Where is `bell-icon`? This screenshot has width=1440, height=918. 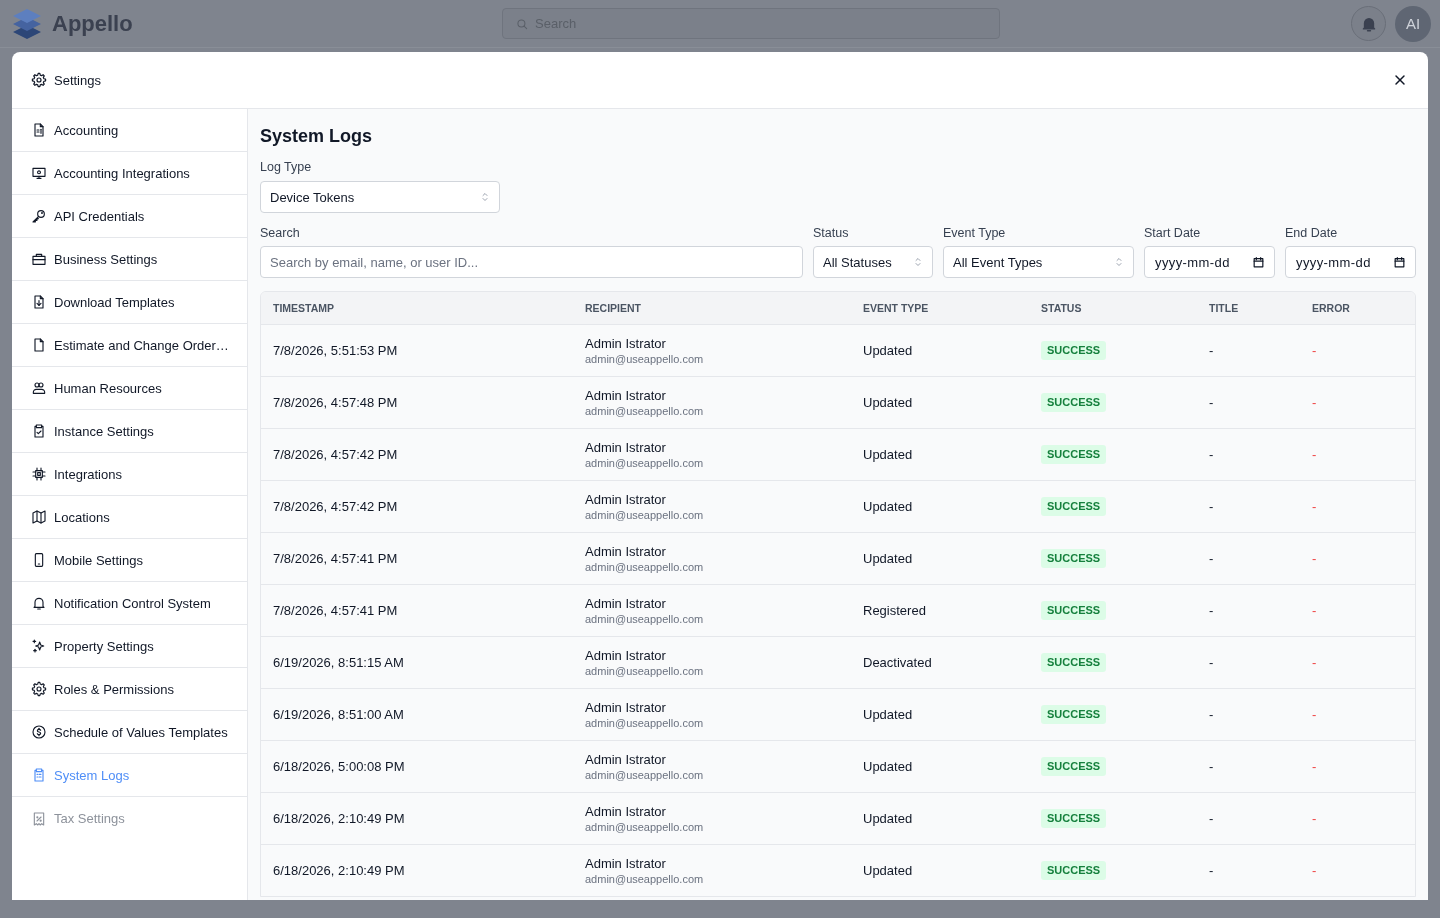
bell-icon is located at coordinates (39, 603).